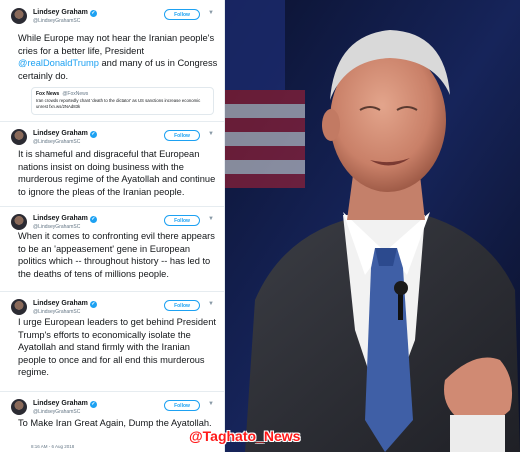 Image resolution: width=520 pixels, height=452 pixels. Describe the element at coordinates (48, 94) in the screenshot. I see `quoted-author-name: Fox News` at that location.